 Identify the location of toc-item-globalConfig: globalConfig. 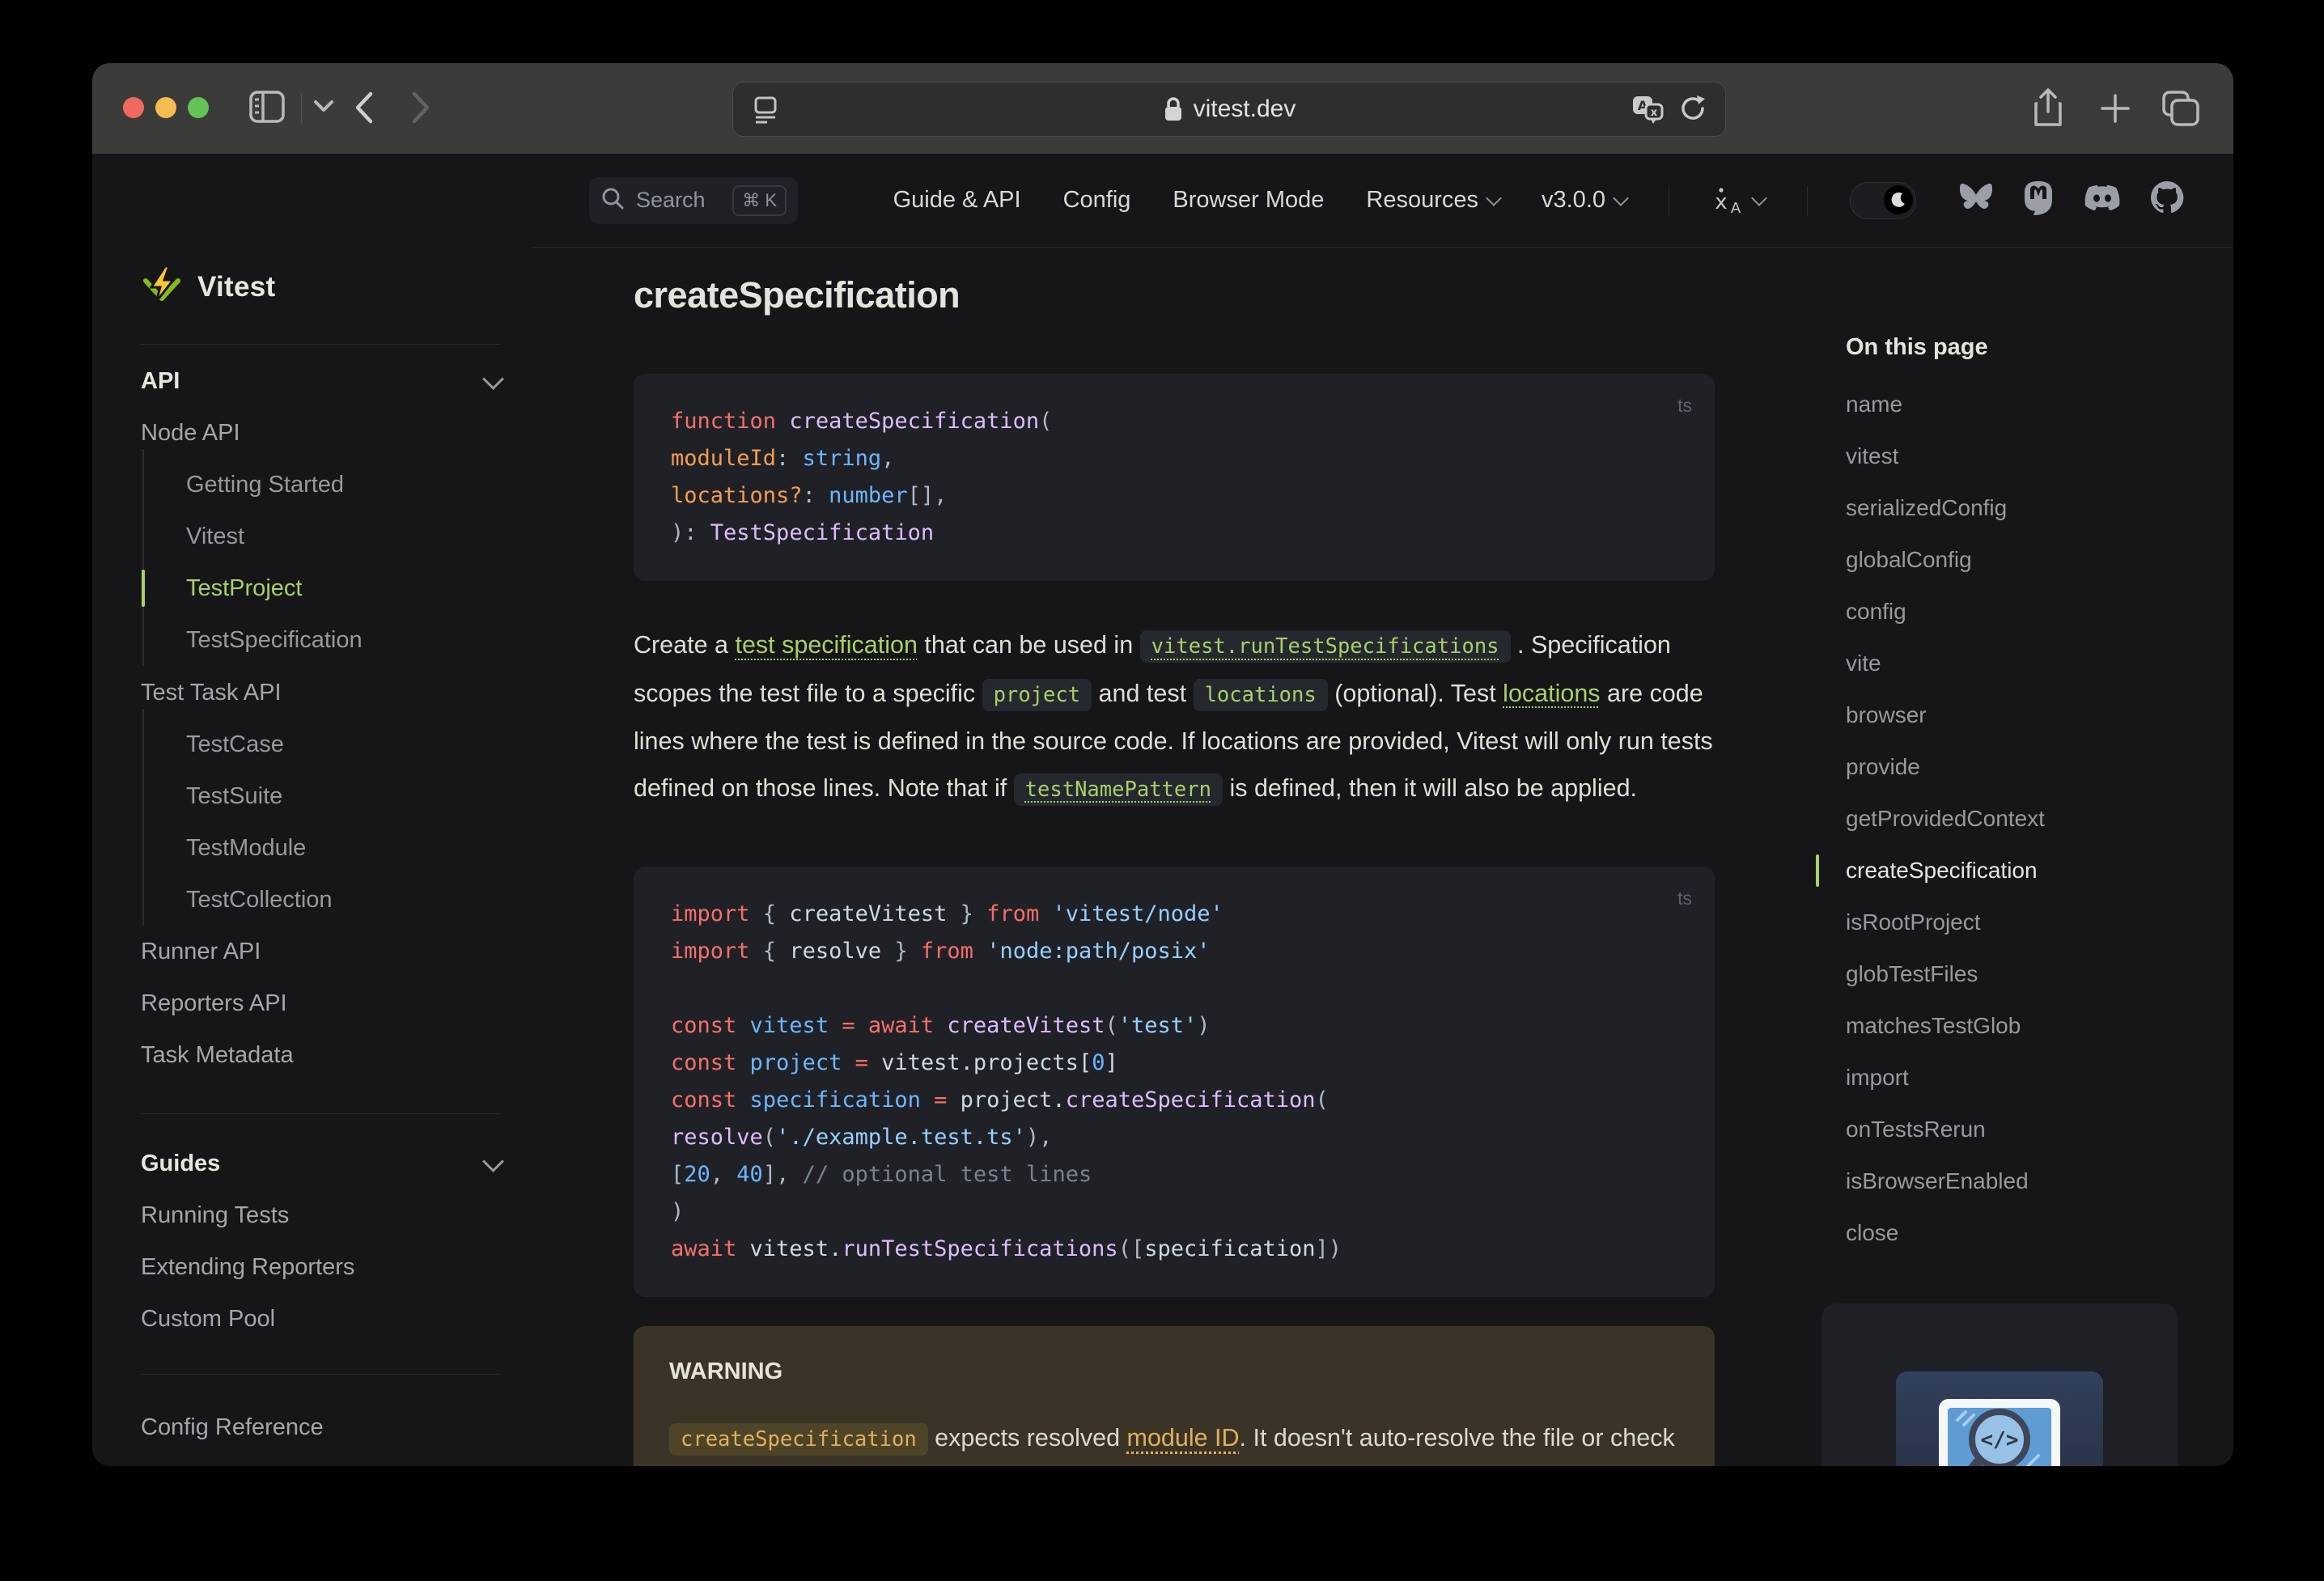
(2012, 560).